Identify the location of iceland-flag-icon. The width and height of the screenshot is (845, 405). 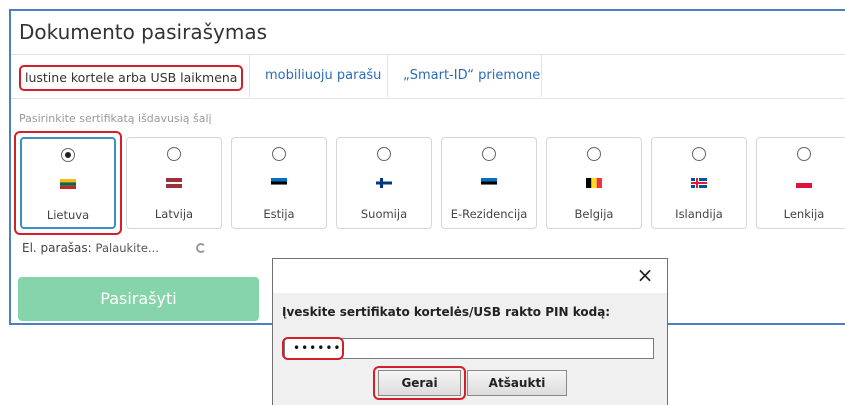
(699, 183).